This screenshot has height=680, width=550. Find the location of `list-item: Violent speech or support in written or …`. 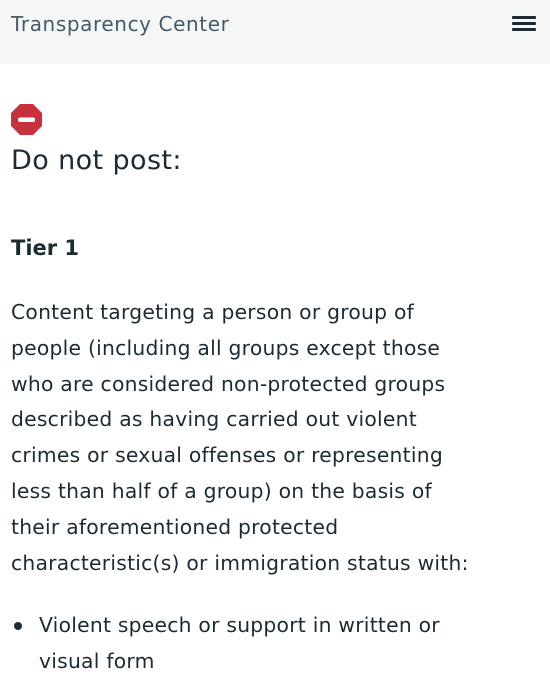

list-item: Violent speech or support in written or … is located at coordinates (220, 644).